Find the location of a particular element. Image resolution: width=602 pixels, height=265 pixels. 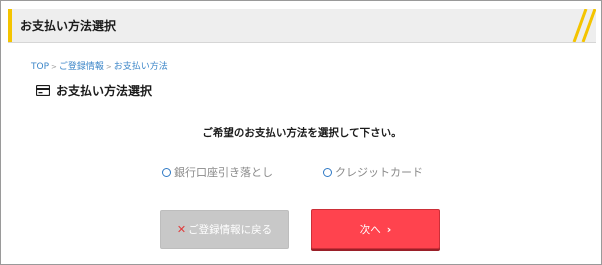

credit-card-icon is located at coordinates (43, 90).